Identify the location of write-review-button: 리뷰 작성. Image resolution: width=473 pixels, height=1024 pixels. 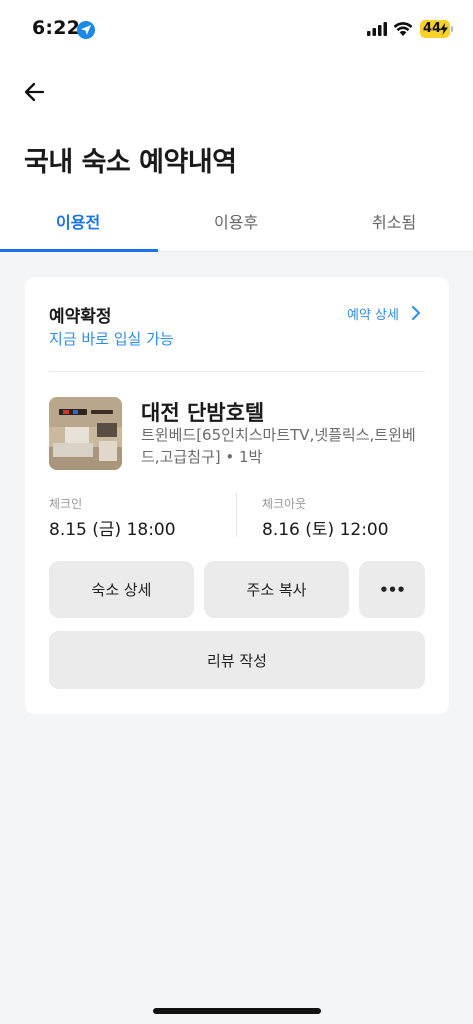
(237, 660).